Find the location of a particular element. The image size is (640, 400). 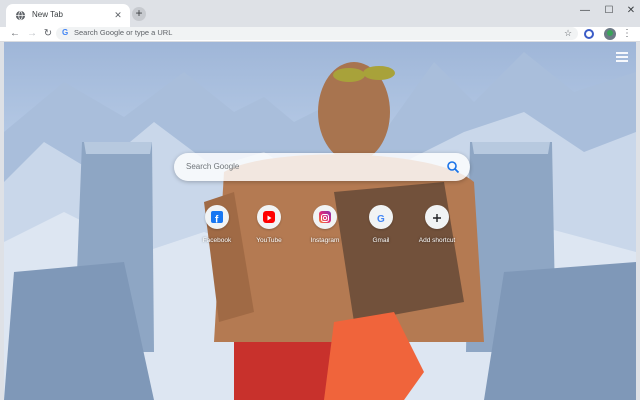

bookmark-star-icon: ☆ is located at coordinates (568, 33).